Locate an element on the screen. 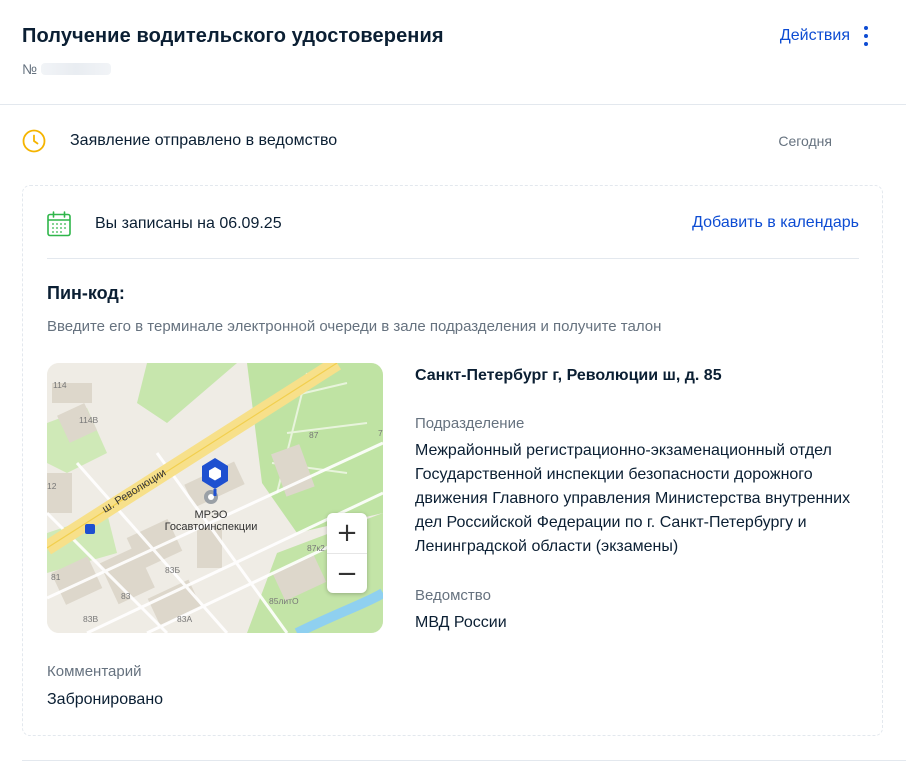 This screenshot has height=765, width=906. status-date: Сегодня is located at coordinates (805, 141).